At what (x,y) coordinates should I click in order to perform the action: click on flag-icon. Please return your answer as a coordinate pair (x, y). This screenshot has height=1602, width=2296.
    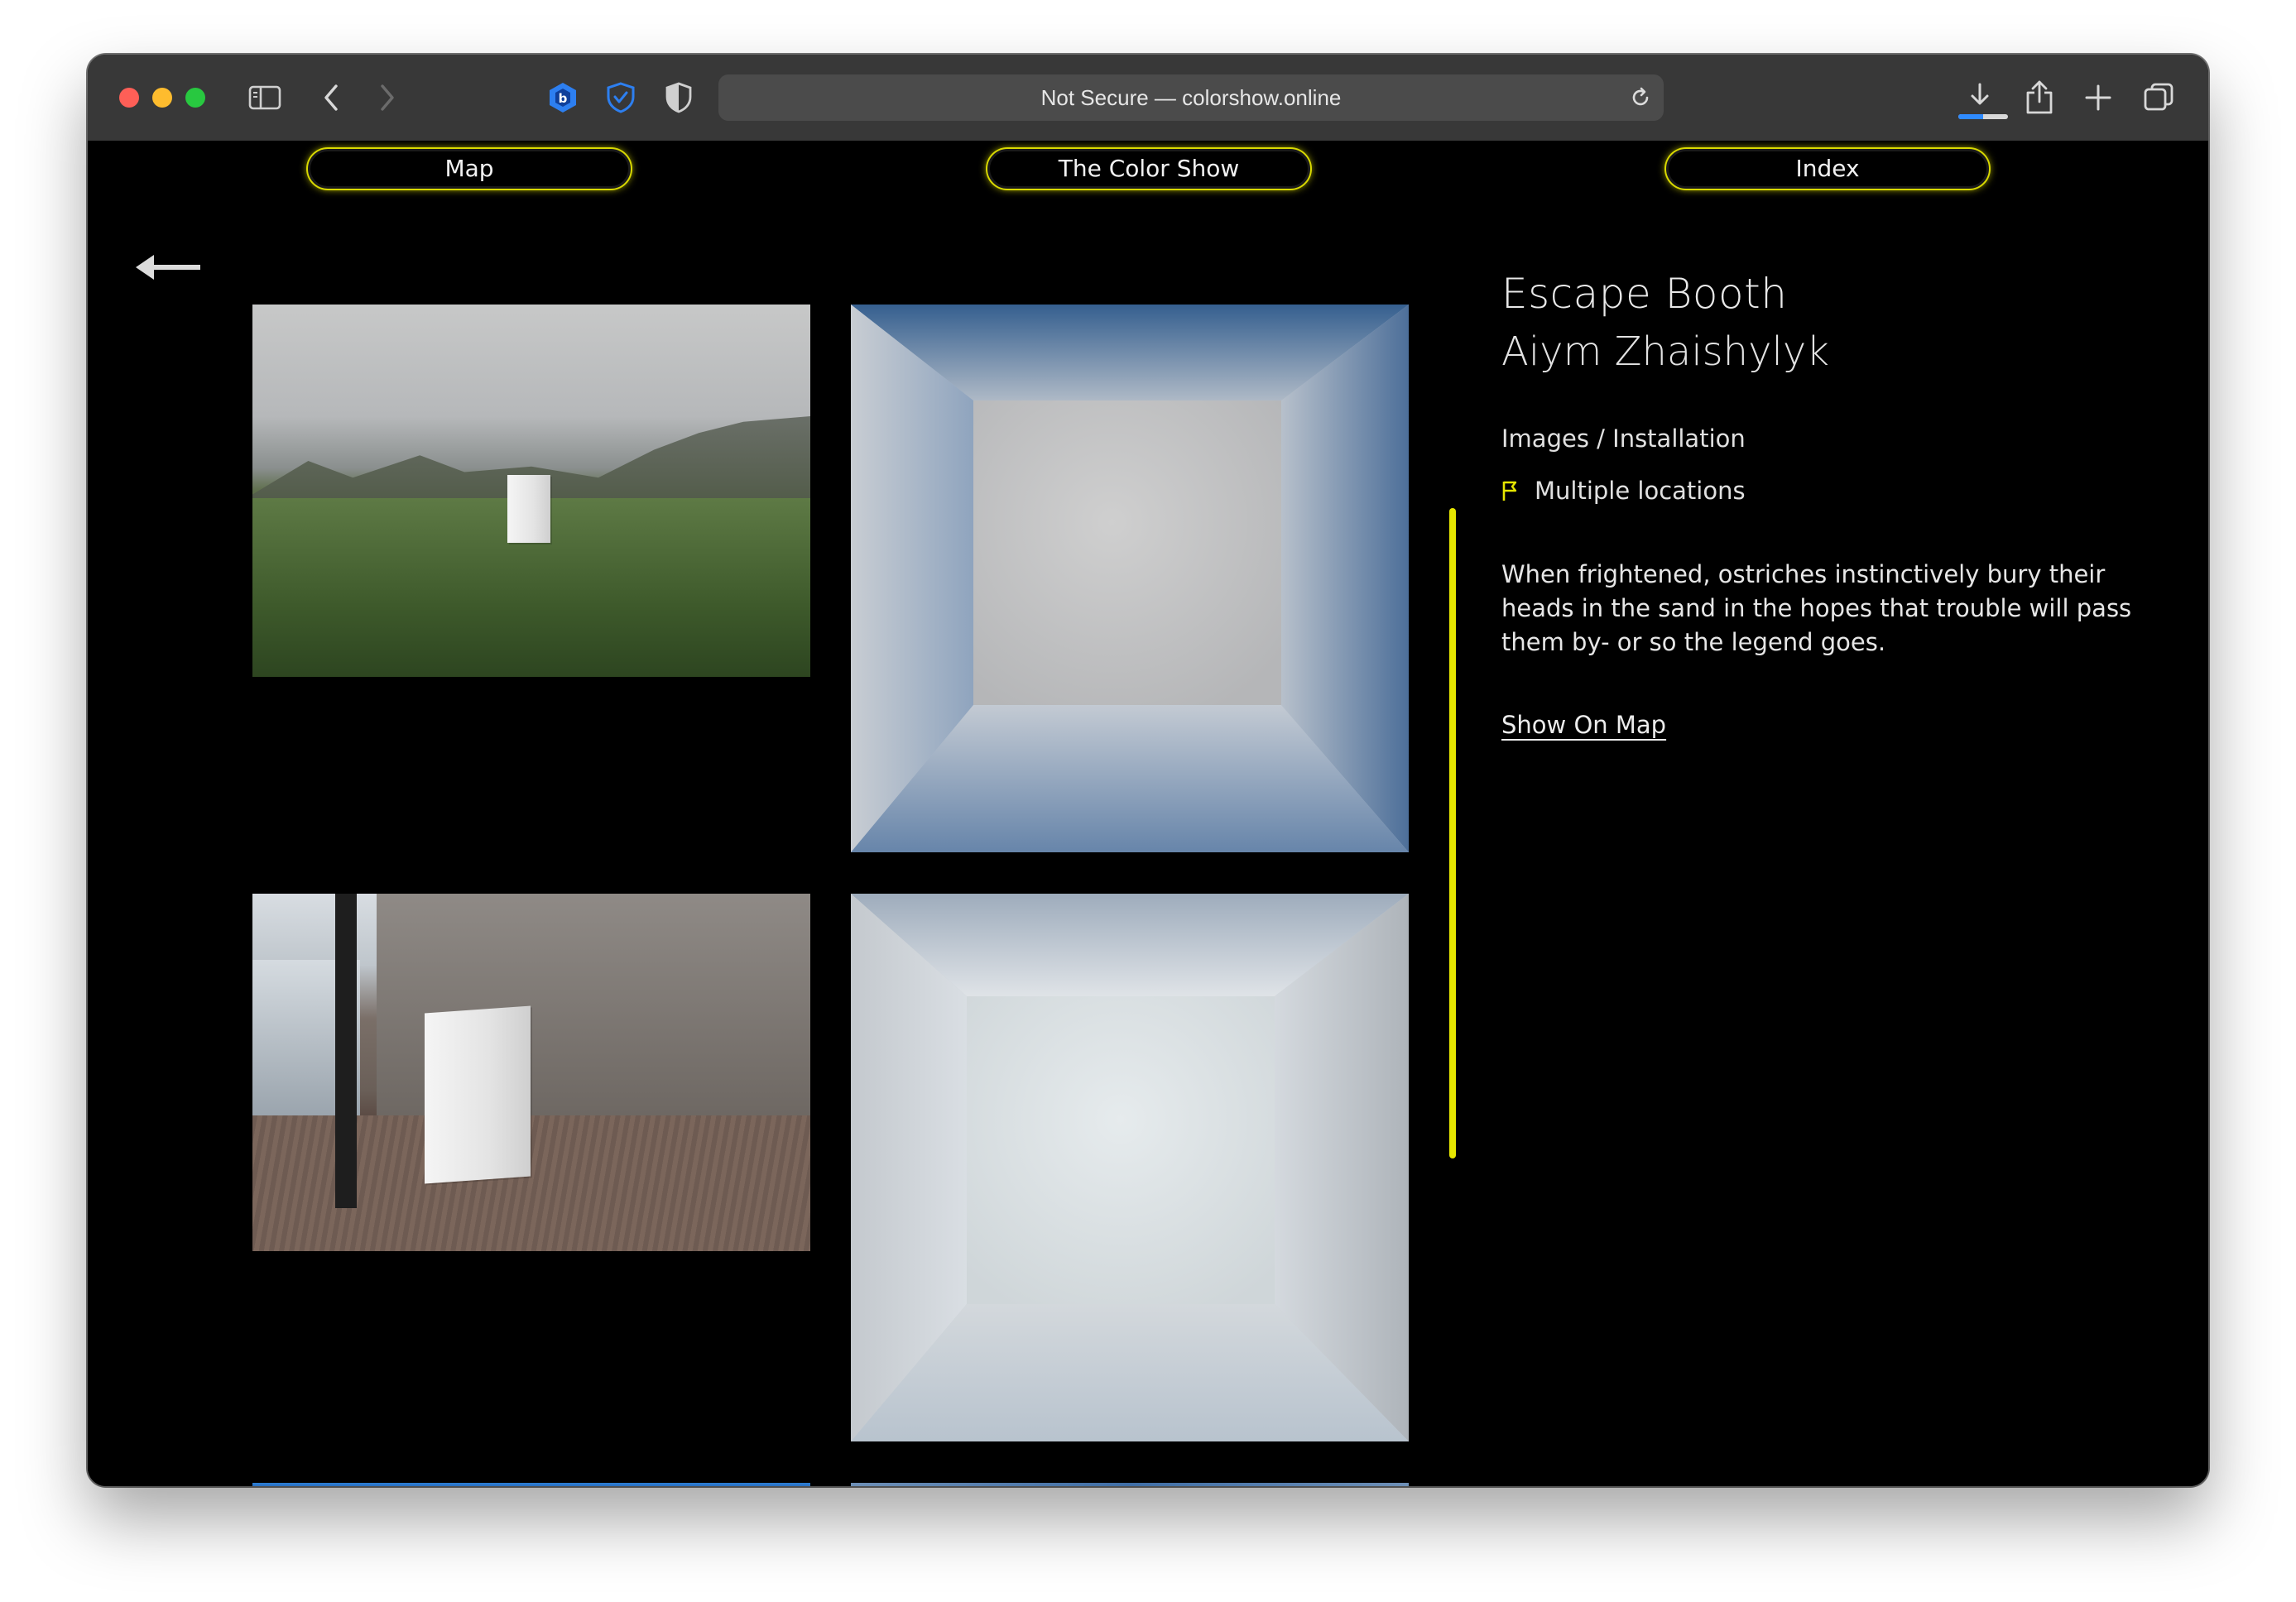
    Looking at the image, I should click on (1509, 491).